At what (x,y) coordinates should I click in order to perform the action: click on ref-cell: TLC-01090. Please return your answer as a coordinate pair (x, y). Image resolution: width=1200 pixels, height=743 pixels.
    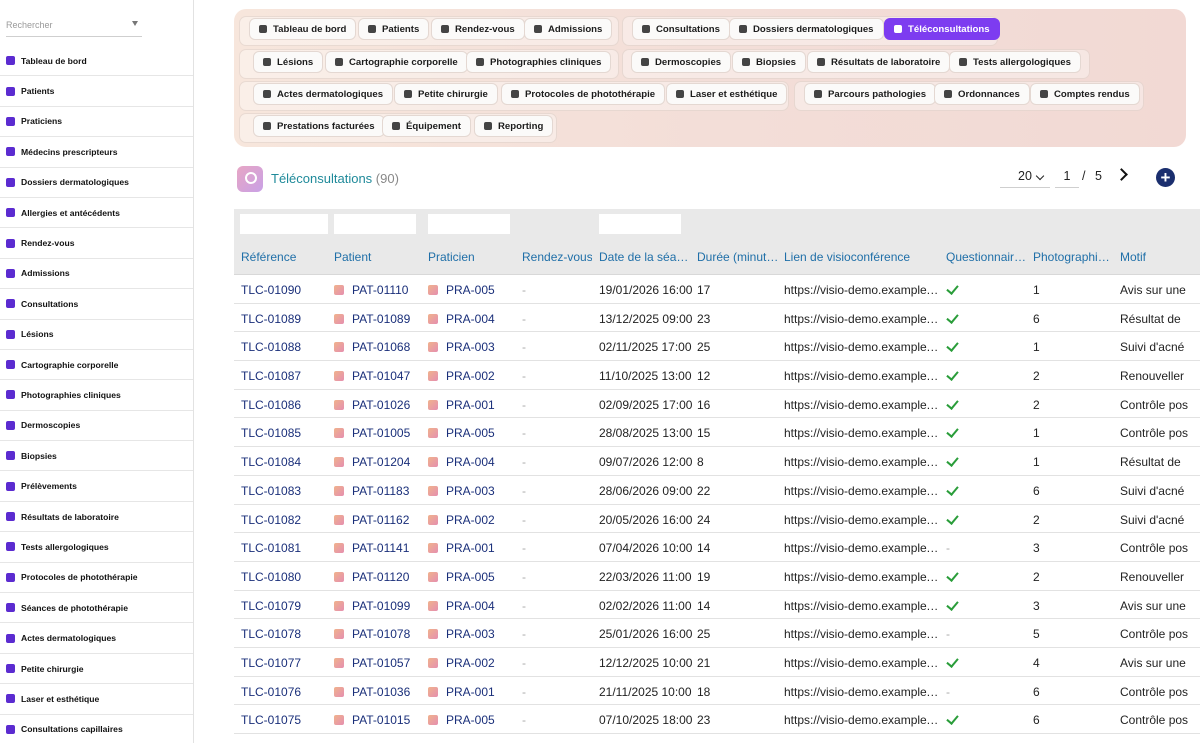
    Looking at the image, I should click on (285, 290).